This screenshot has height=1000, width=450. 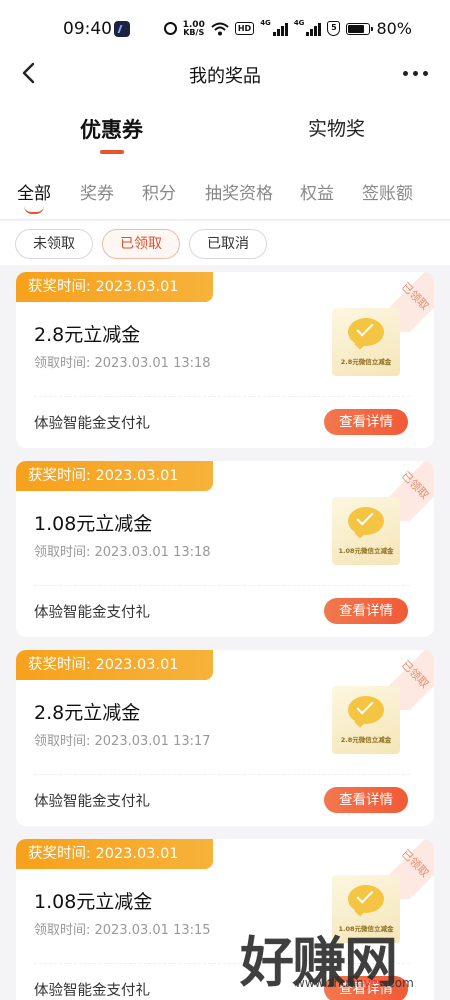 What do you see at coordinates (356, 28) in the screenshot?
I see `battery-level` at bounding box center [356, 28].